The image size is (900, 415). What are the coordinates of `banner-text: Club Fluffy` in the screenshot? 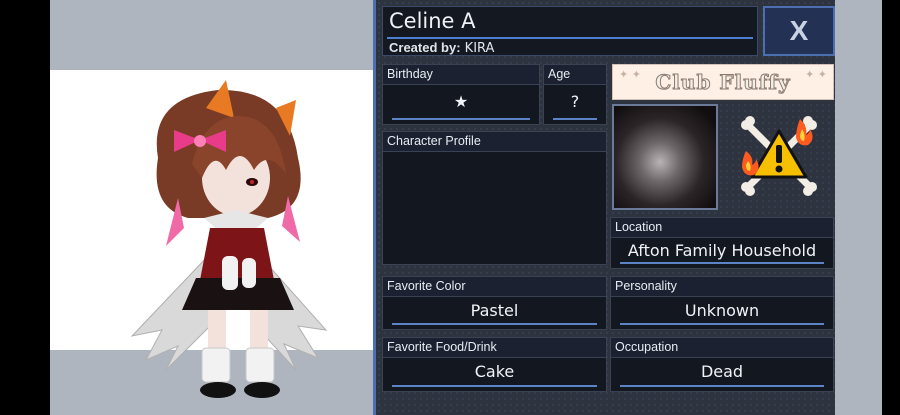 It's located at (723, 82).